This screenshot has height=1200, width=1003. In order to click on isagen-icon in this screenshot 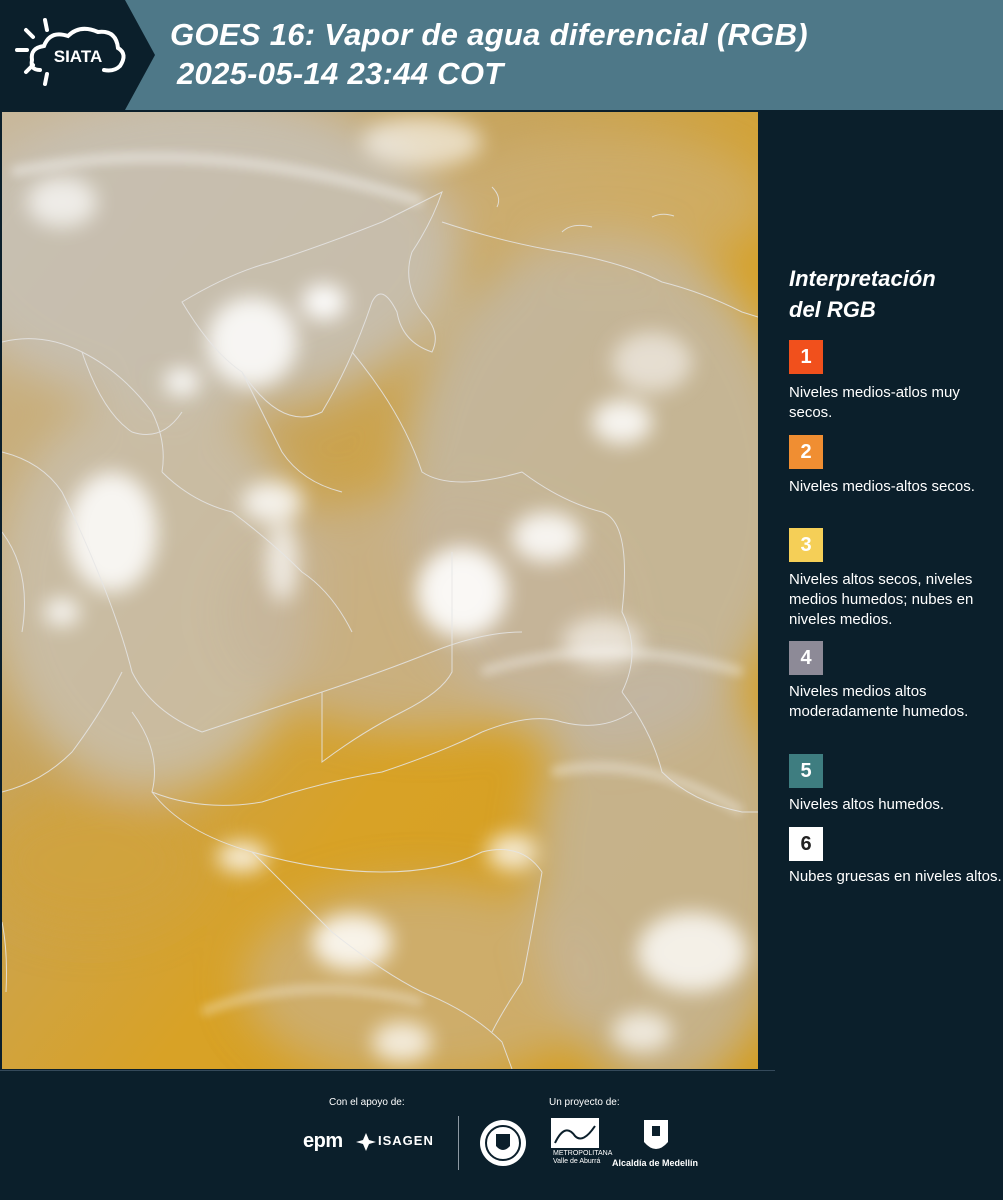, I will do `click(366, 1142)`.